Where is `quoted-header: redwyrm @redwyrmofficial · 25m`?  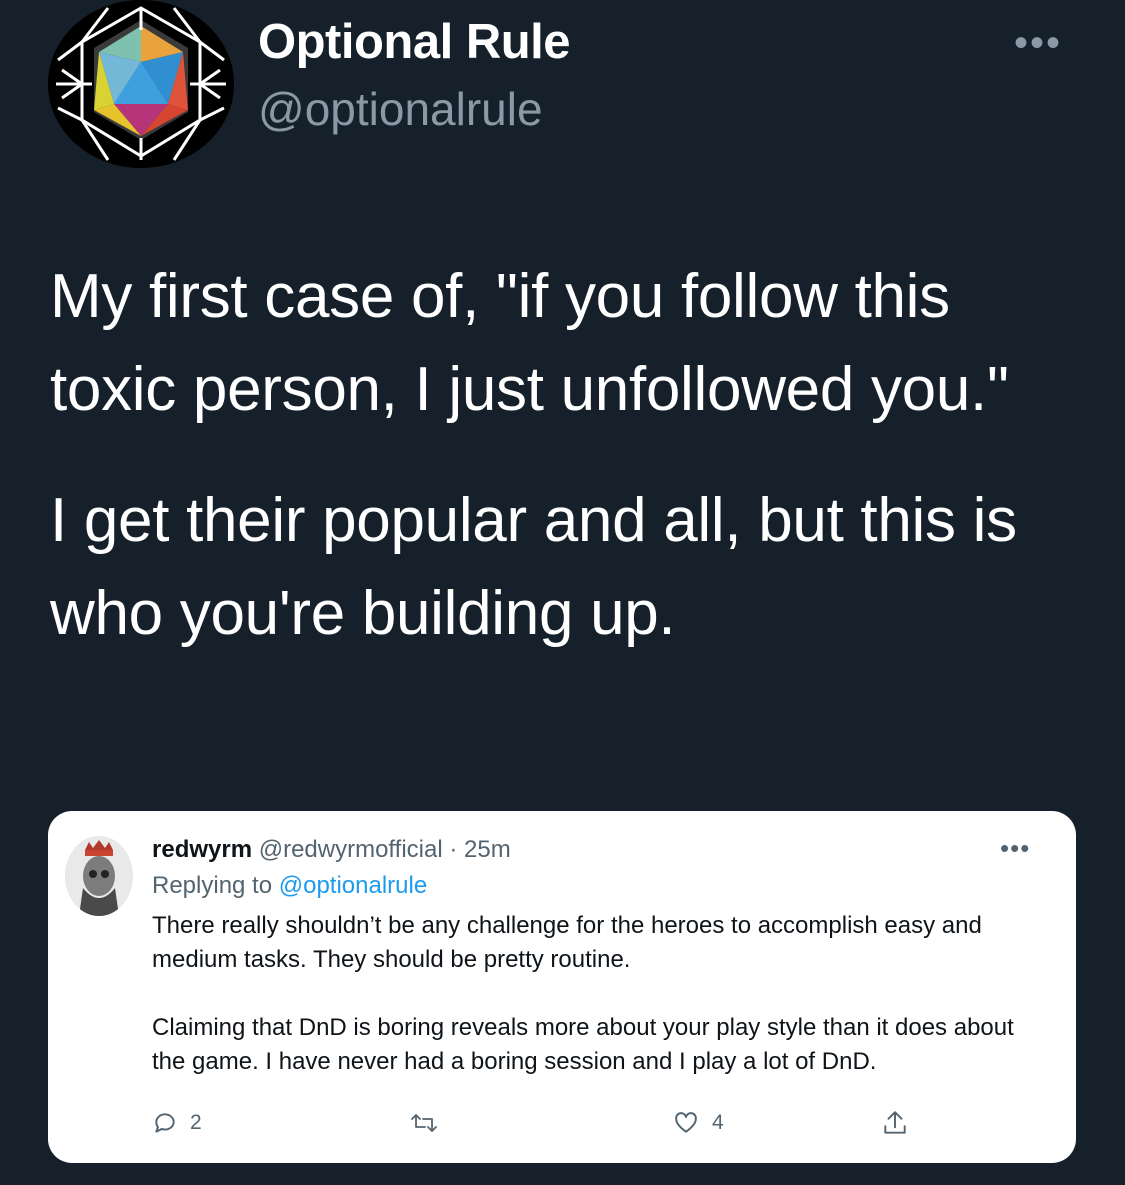 quoted-header: redwyrm @redwyrmofficial · 25m is located at coordinates (331, 850).